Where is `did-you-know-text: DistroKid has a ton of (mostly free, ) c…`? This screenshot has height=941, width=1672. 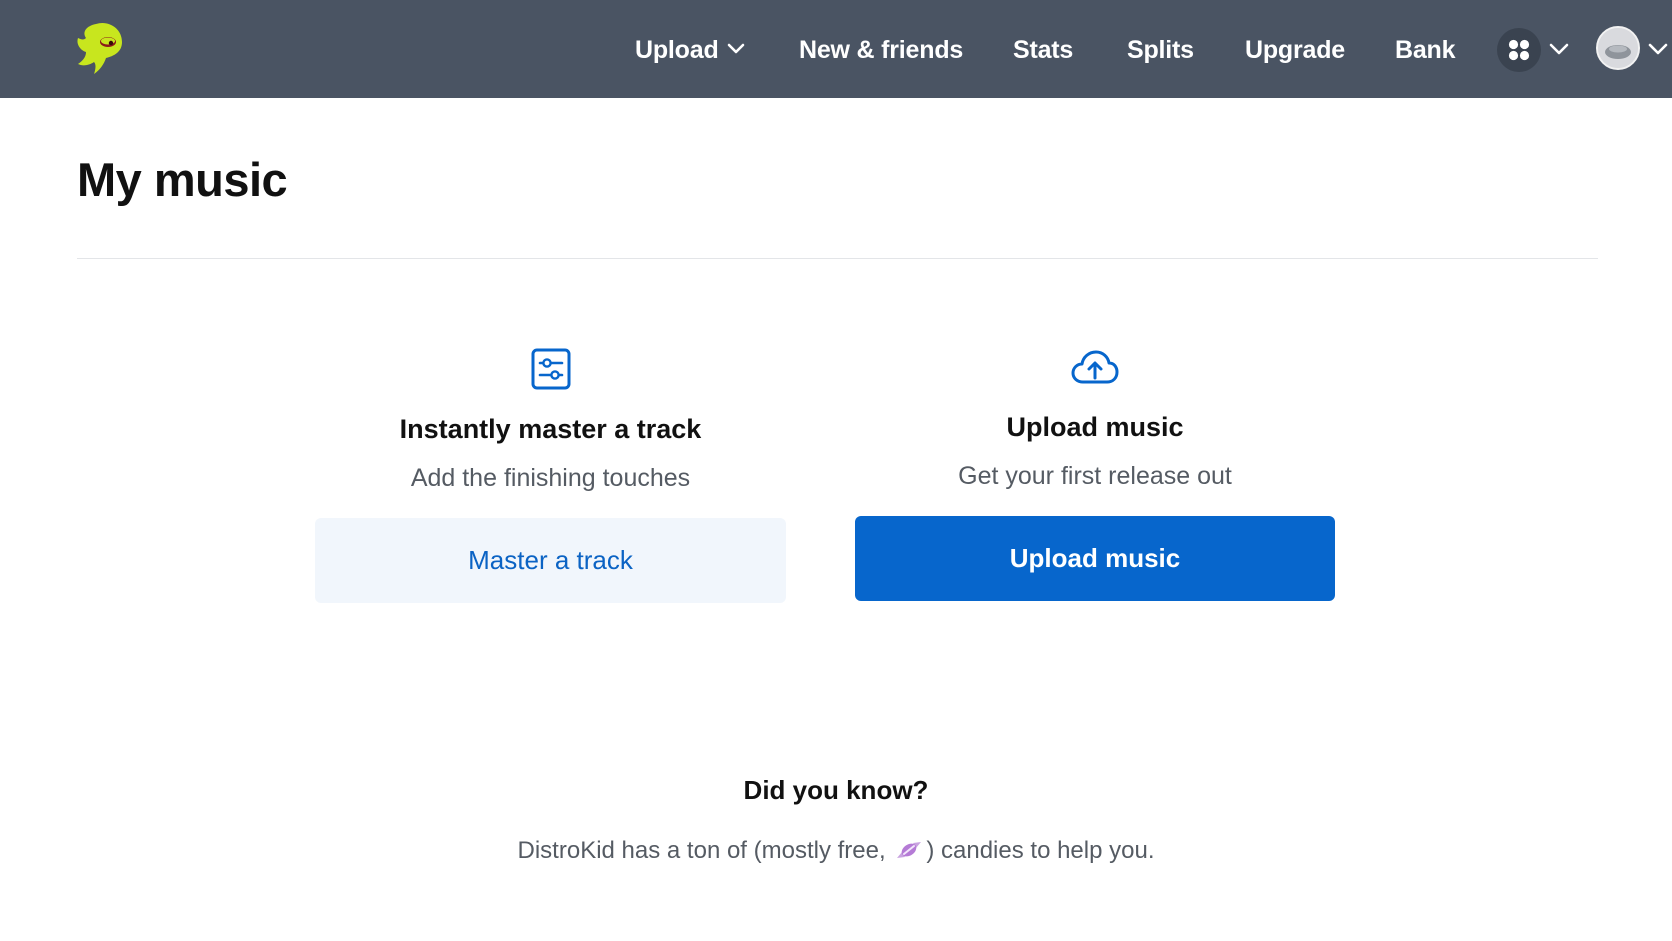
did-you-know-text: DistroKid has a ton of (mostly free, ) c… is located at coordinates (836, 851).